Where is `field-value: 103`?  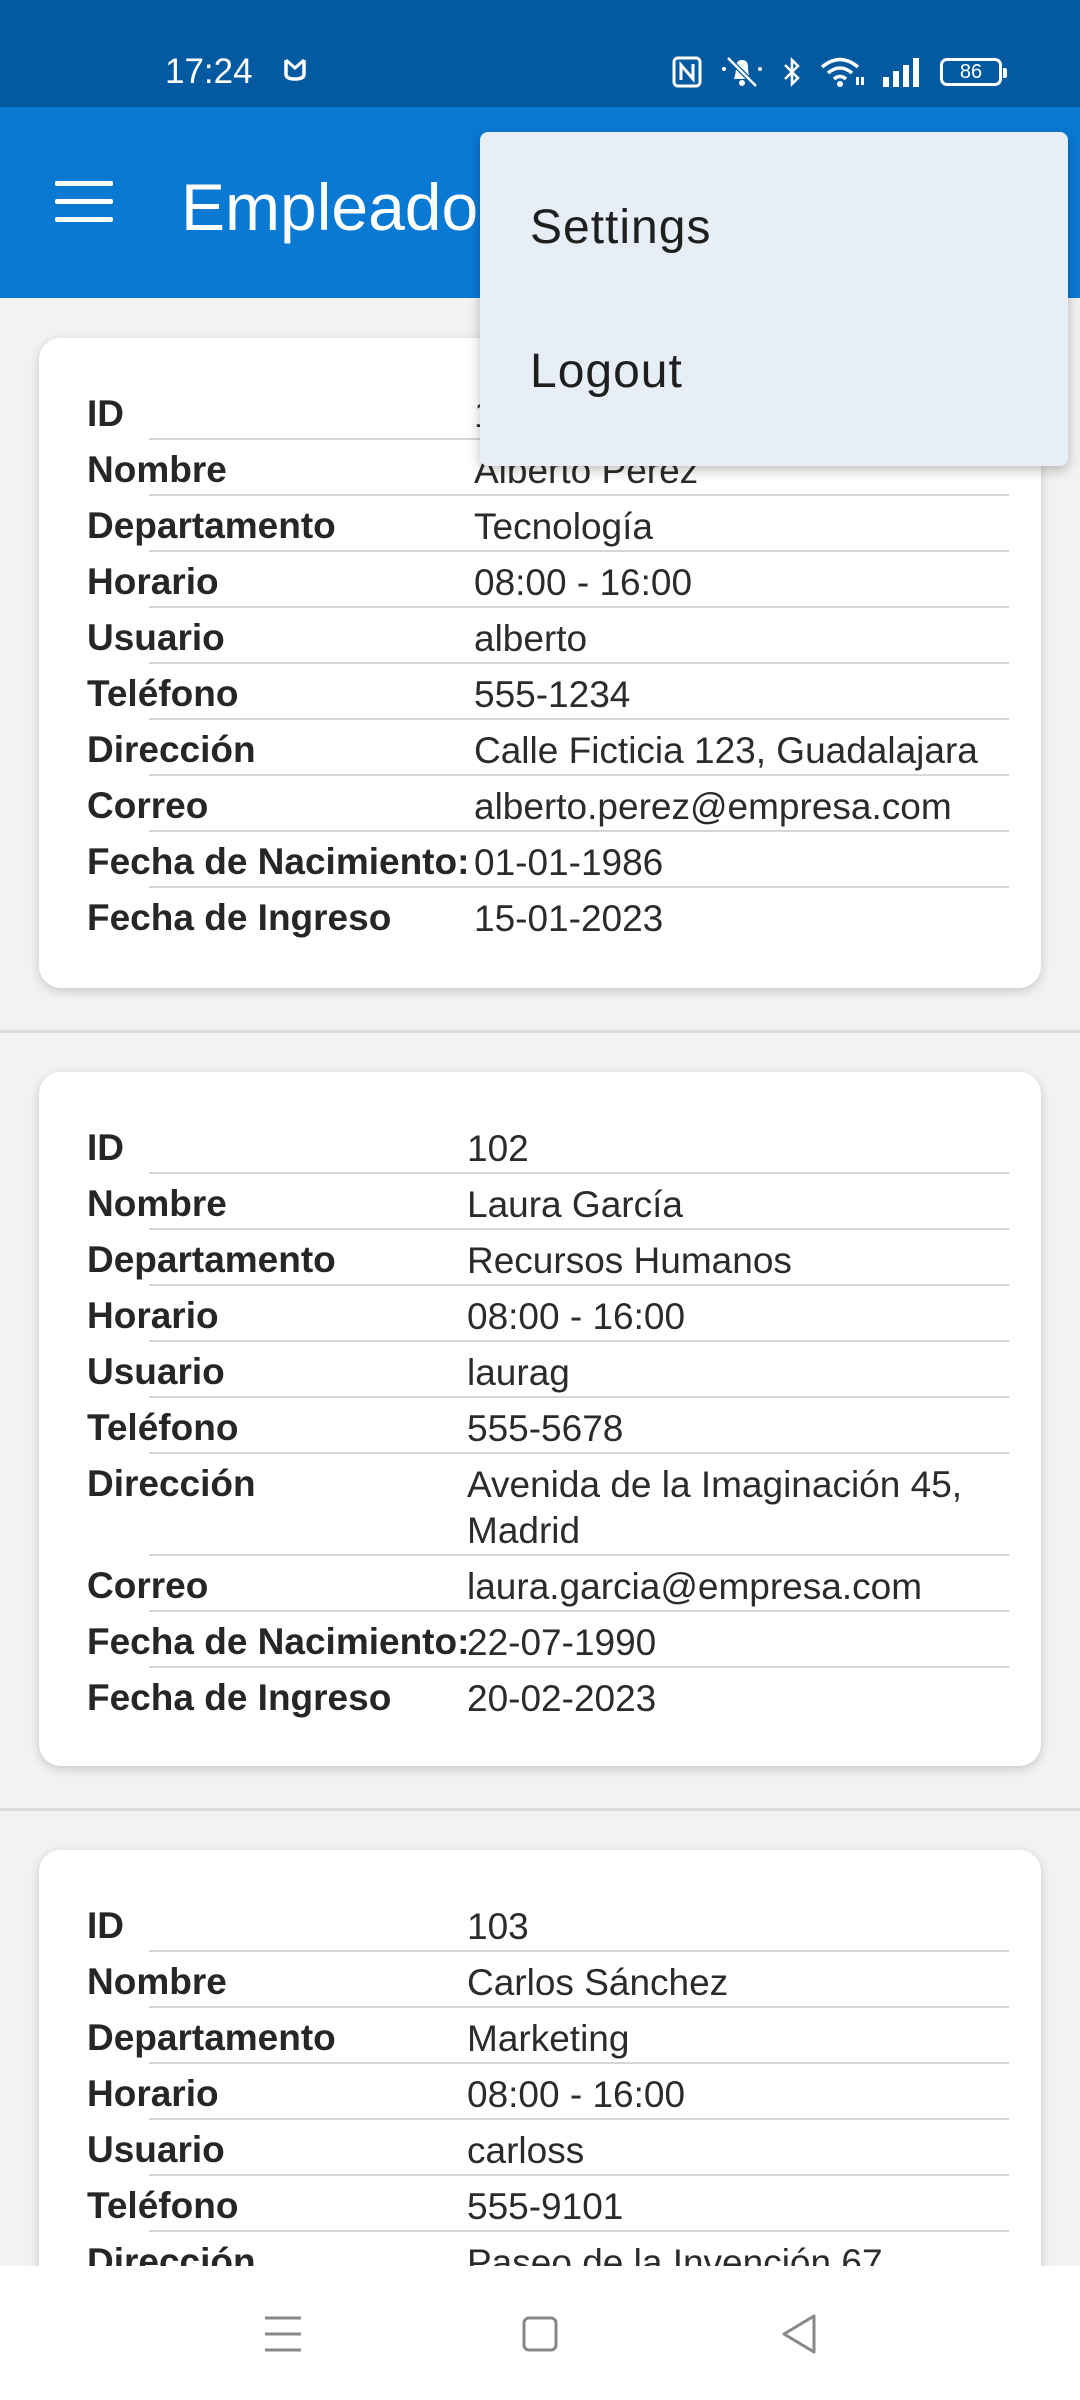 field-value: 103 is located at coordinates (498, 1926).